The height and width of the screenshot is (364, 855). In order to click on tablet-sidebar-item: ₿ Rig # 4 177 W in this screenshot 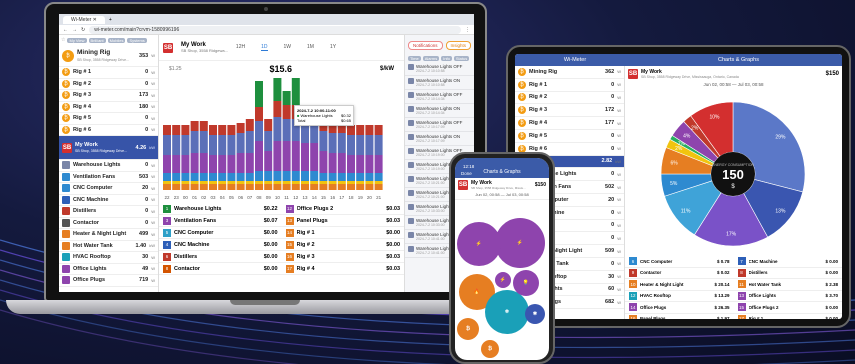, I will do `click(569, 123)`.